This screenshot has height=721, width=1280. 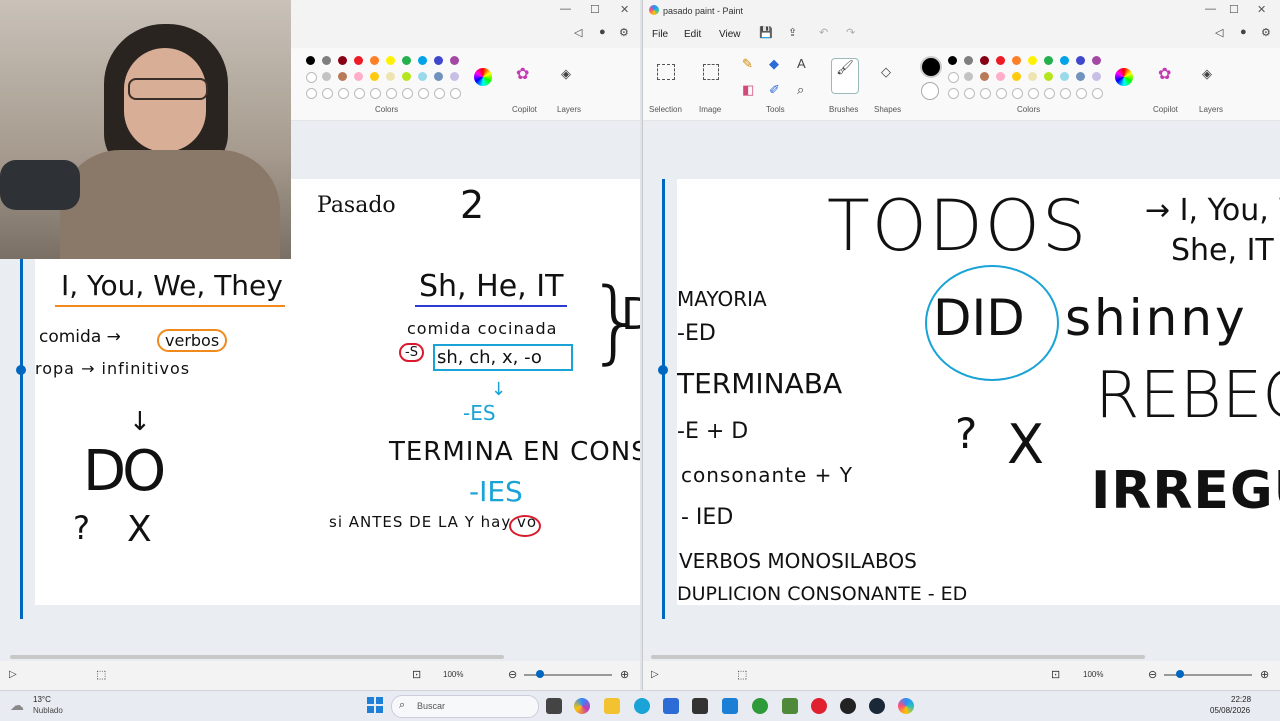 What do you see at coordinates (692, 34) in the screenshot?
I see `menu-edit: Edit` at bounding box center [692, 34].